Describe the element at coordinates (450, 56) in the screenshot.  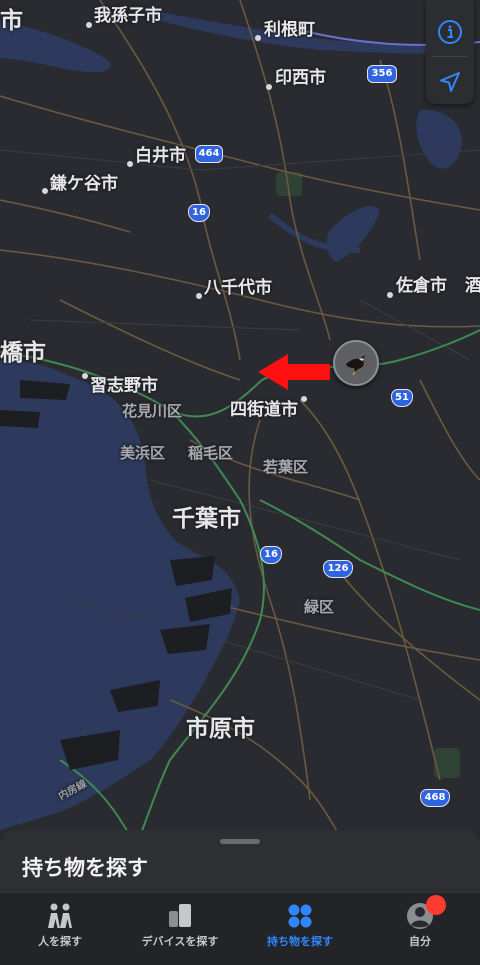
I see `controls-divider` at that location.